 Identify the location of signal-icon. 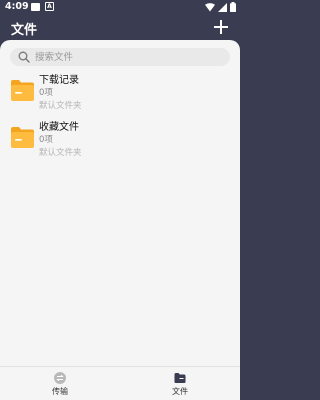
(222, 7).